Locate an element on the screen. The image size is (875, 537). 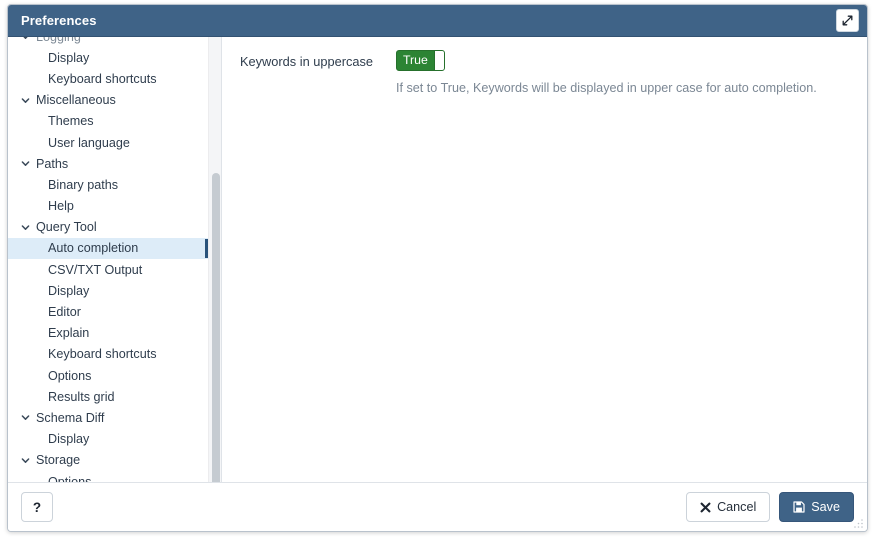
cancel-button: Cancel is located at coordinates (728, 507).